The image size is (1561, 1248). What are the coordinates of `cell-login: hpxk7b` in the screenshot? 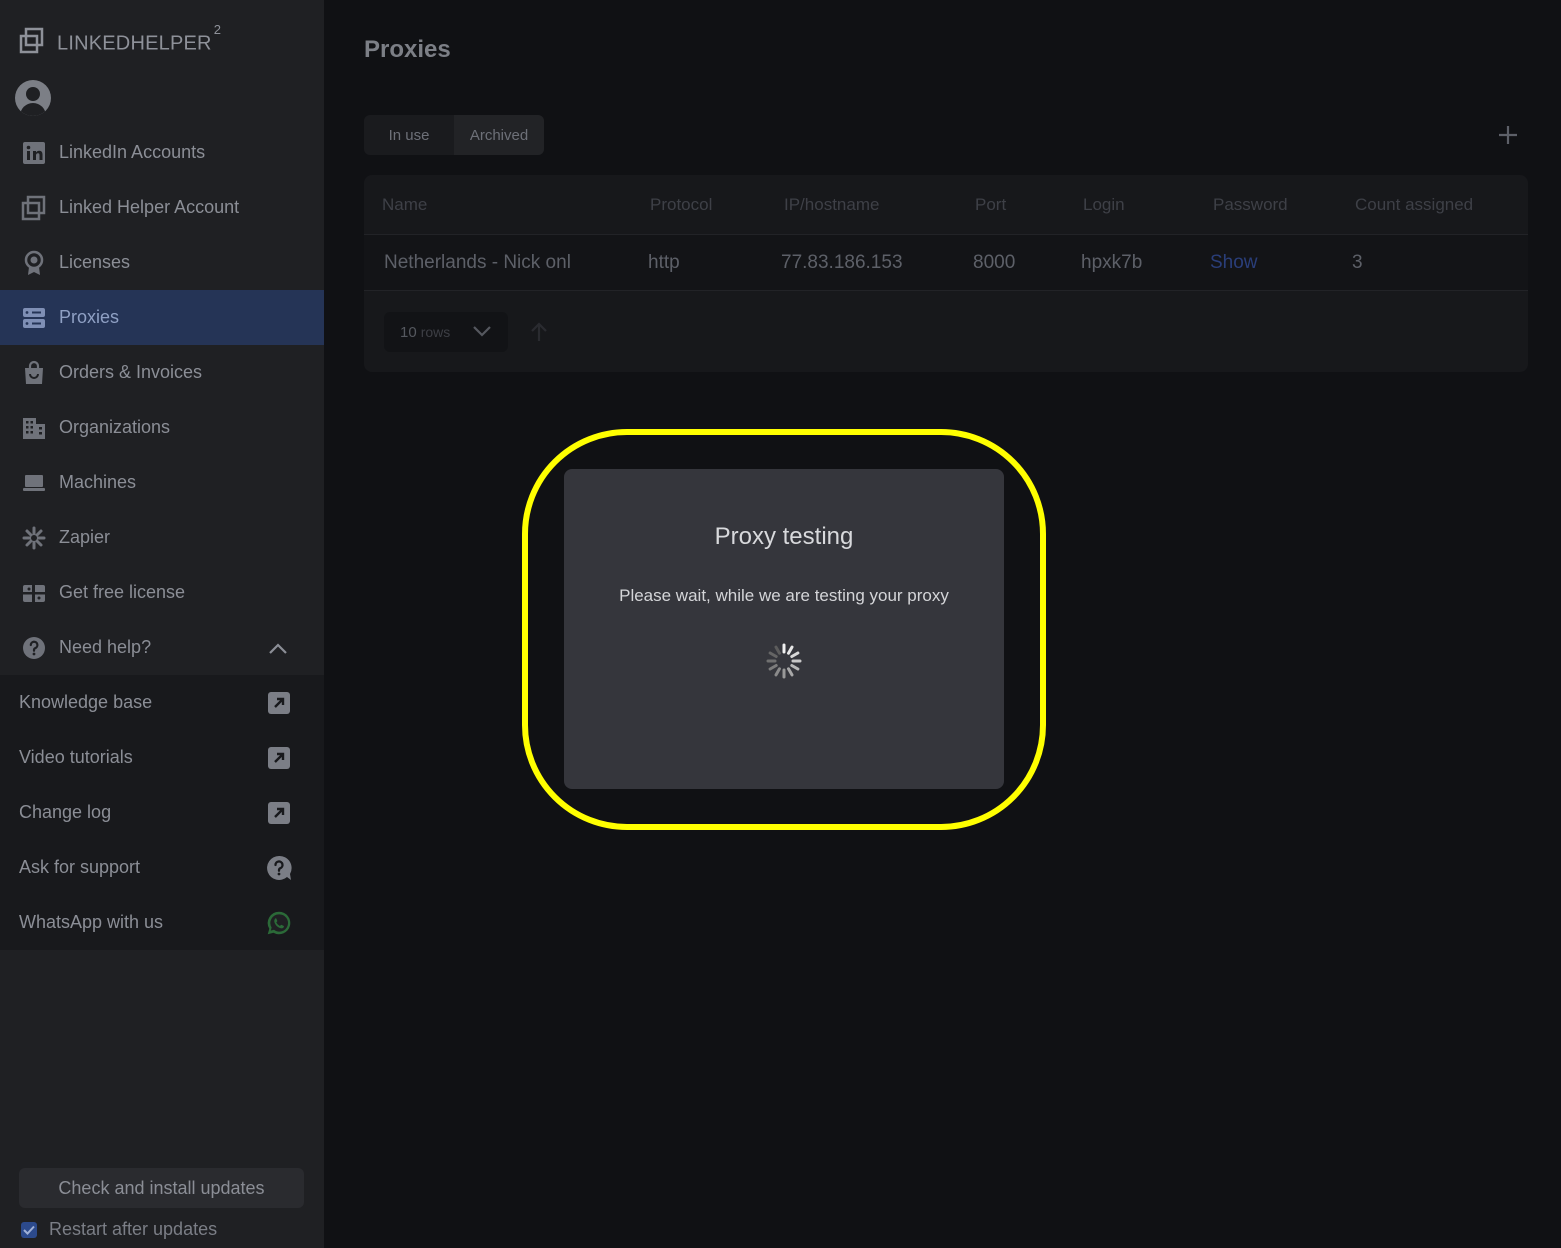 It's located at (1112, 262).